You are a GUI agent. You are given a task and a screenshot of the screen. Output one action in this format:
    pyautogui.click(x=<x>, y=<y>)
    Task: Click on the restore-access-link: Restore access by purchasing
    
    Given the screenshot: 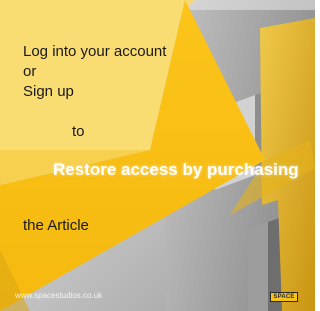 What is the action you would take?
    pyautogui.click(x=176, y=170)
    